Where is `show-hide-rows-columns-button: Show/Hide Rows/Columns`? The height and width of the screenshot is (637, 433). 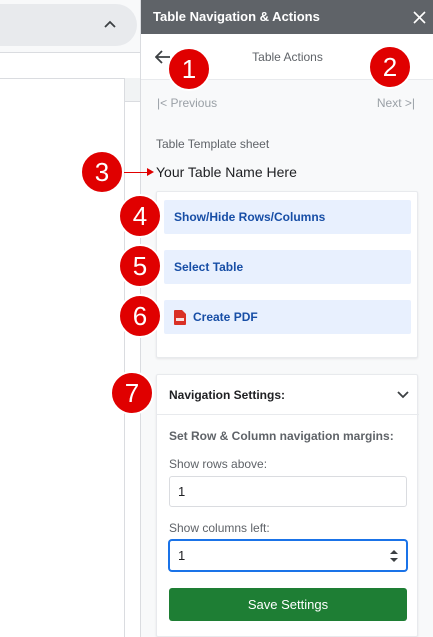
show-hide-rows-columns-button: Show/Hide Rows/Columns is located at coordinates (287, 217).